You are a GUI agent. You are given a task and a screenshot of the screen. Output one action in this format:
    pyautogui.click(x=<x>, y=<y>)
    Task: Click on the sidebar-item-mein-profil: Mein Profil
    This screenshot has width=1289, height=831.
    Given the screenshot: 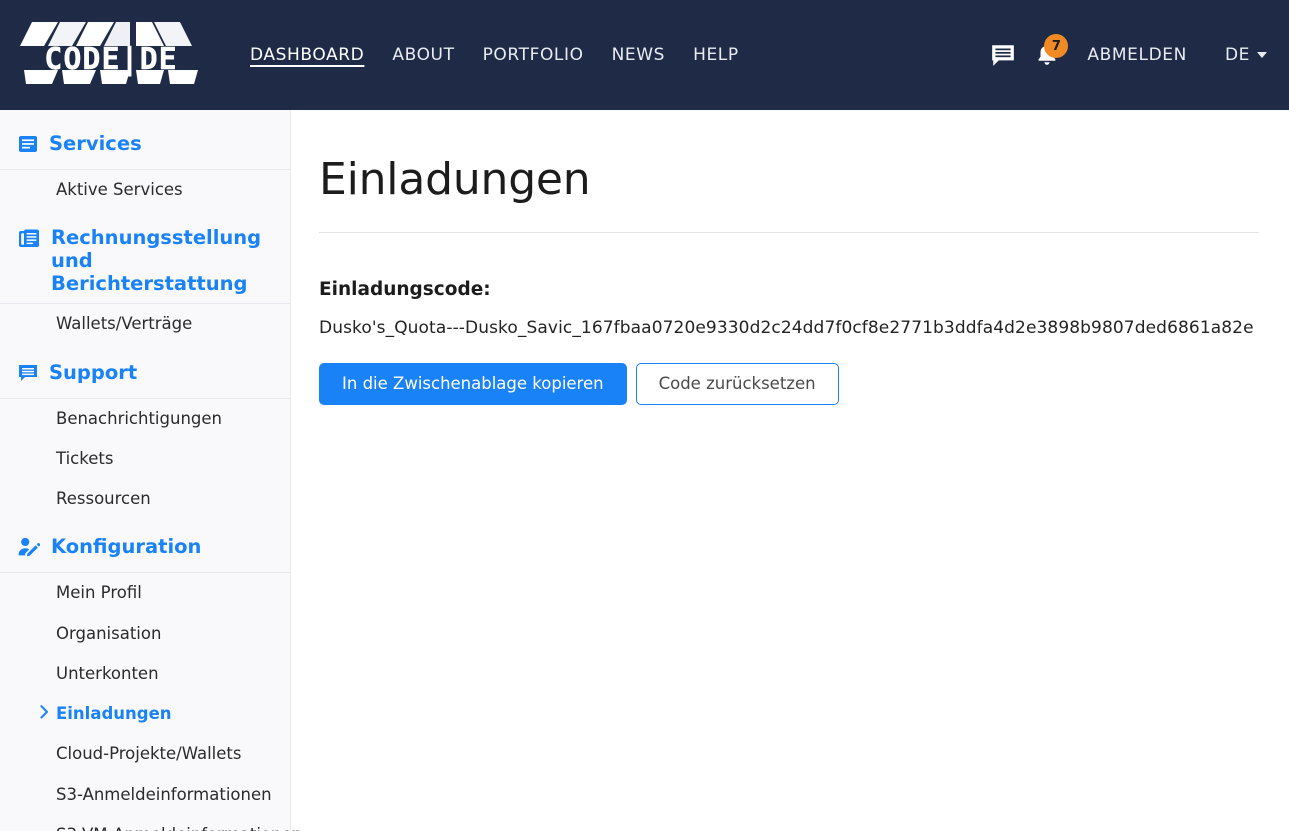 What is the action you would take?
    pyautogui.click(x=145, y=593)
    